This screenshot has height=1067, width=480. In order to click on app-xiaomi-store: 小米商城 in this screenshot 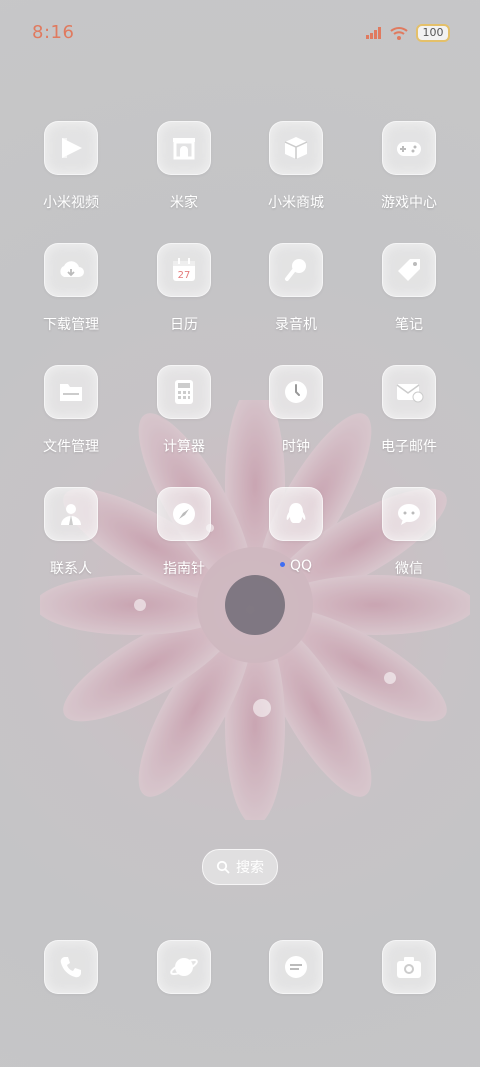, I will do `click(296, 166)`.